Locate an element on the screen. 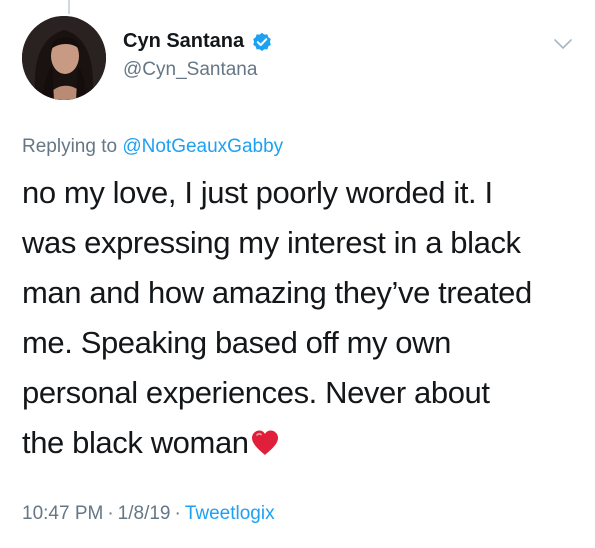  red-heart-icon is located at coordinates (265, 438).